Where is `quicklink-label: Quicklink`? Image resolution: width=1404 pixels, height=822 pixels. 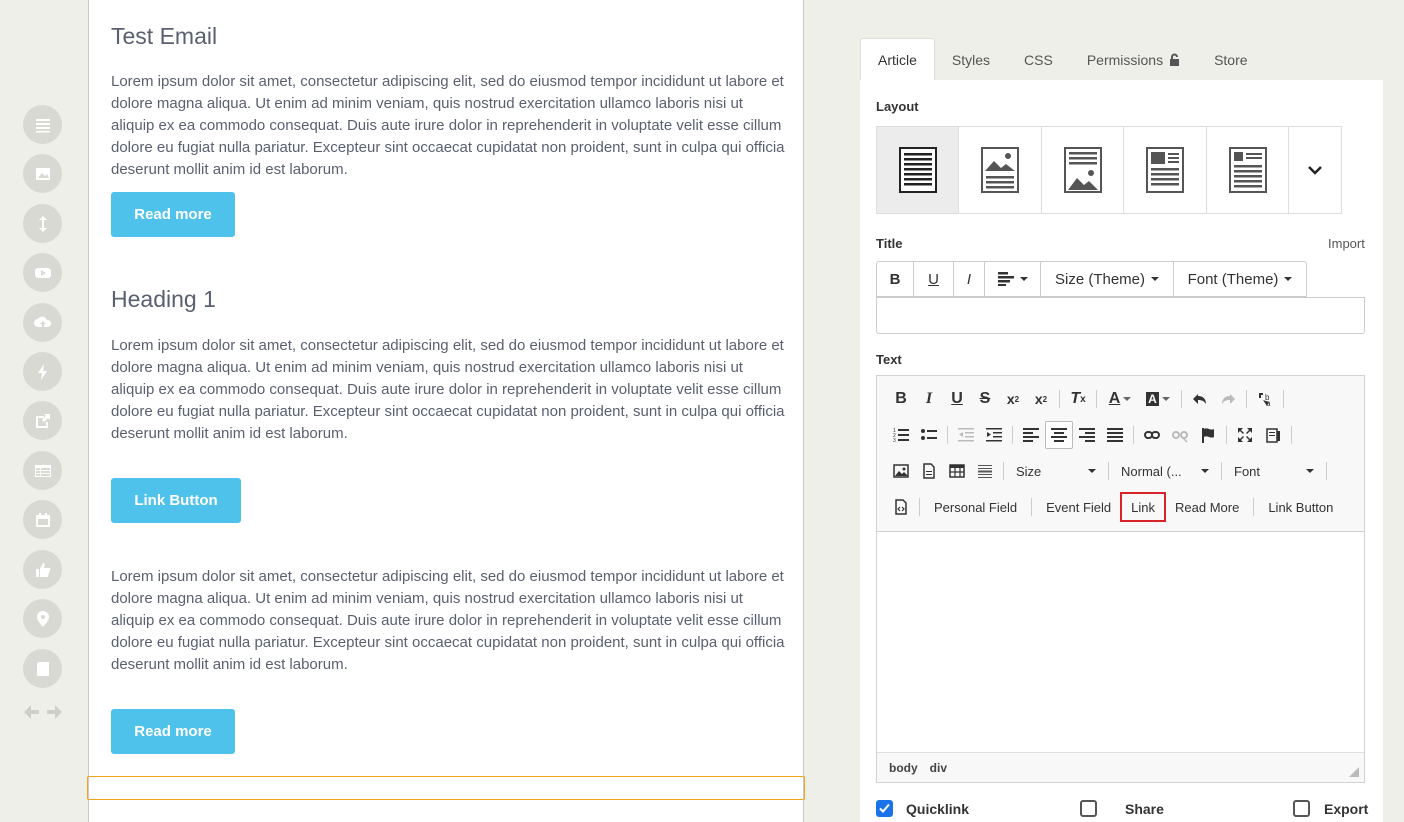 quicklink-label: Quicklink is located at coordinates (938, 809).